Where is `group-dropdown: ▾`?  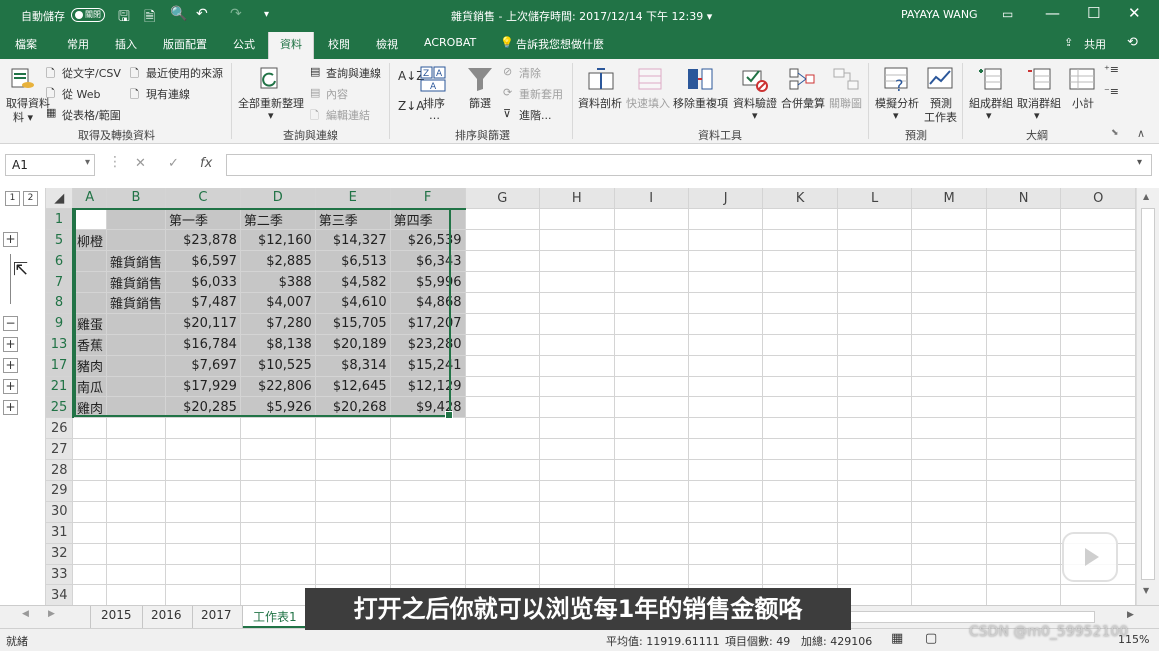 group-dropdown: ▾ is located at coordinates (989, 115).